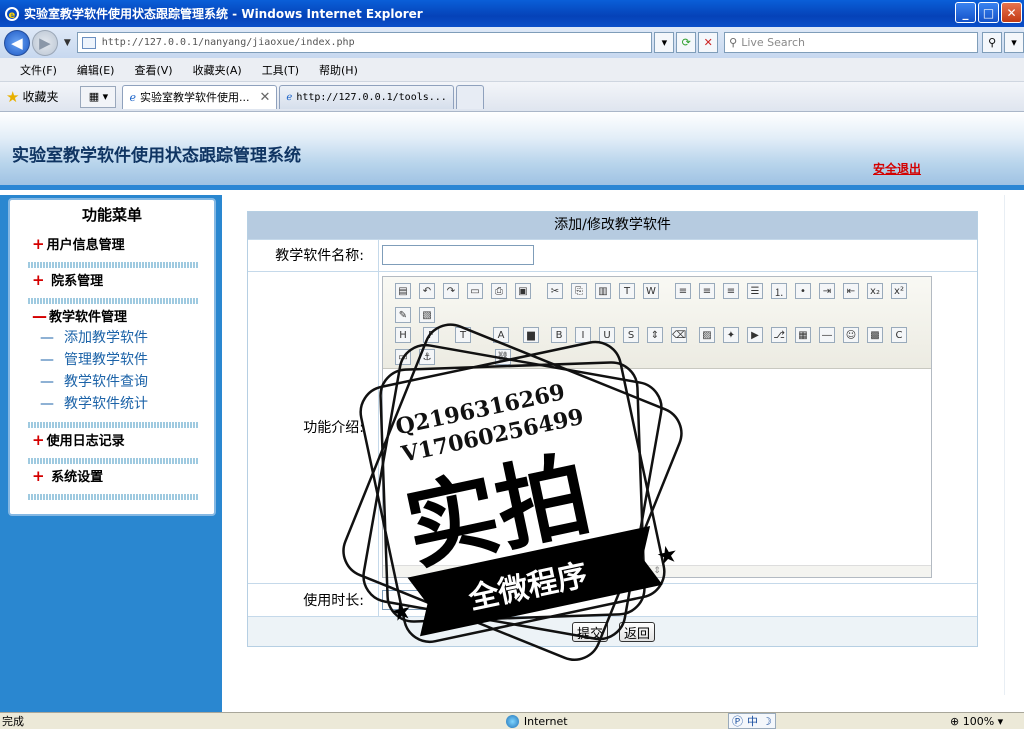 The width and height of the screenshot is (1024, 729). Describe the element at coordinates (851, 291) in the screenshot. I see `outdent-icon: ⇤` at that location.